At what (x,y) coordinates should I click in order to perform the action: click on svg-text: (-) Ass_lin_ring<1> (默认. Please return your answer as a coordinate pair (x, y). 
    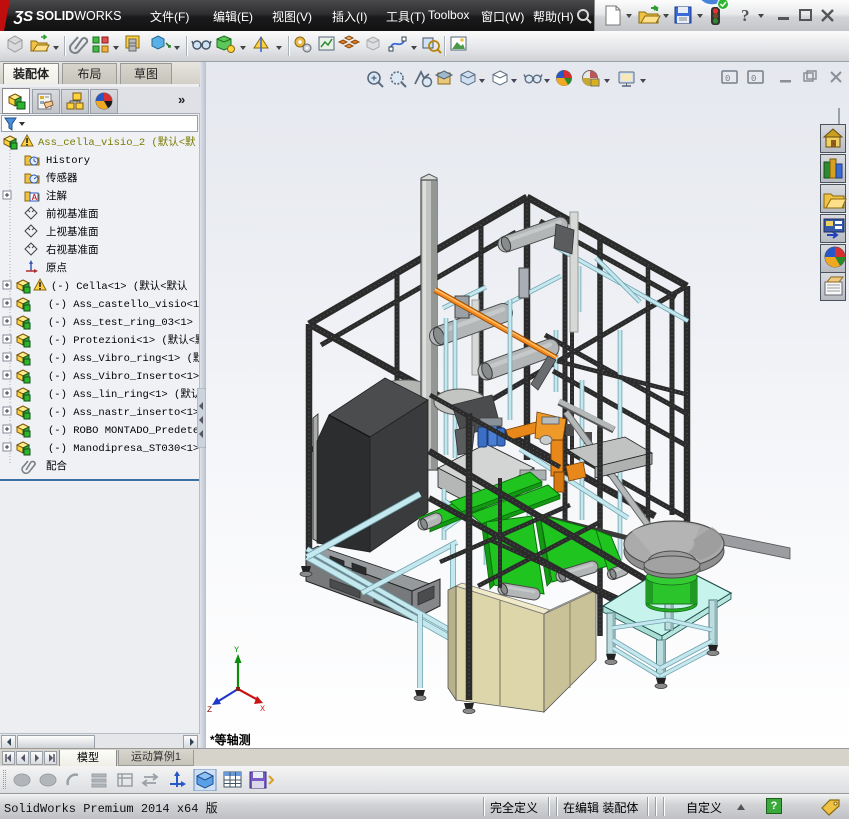
    Looking at the image, I should click on (123, 394).